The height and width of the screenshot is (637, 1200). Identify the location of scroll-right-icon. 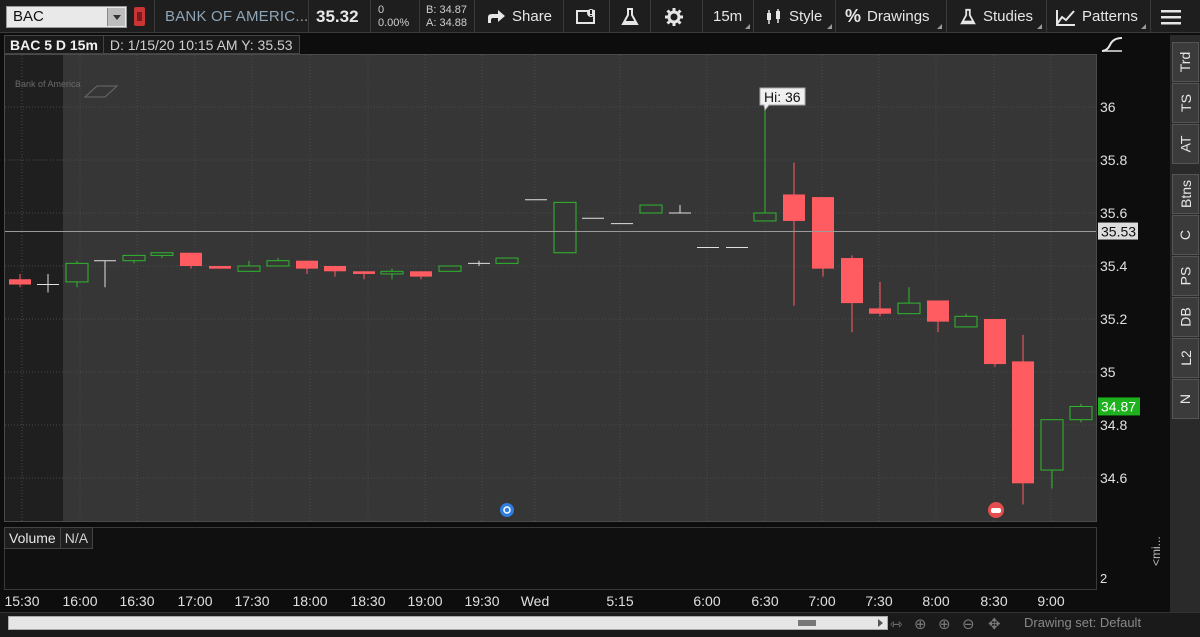
(881, 623).